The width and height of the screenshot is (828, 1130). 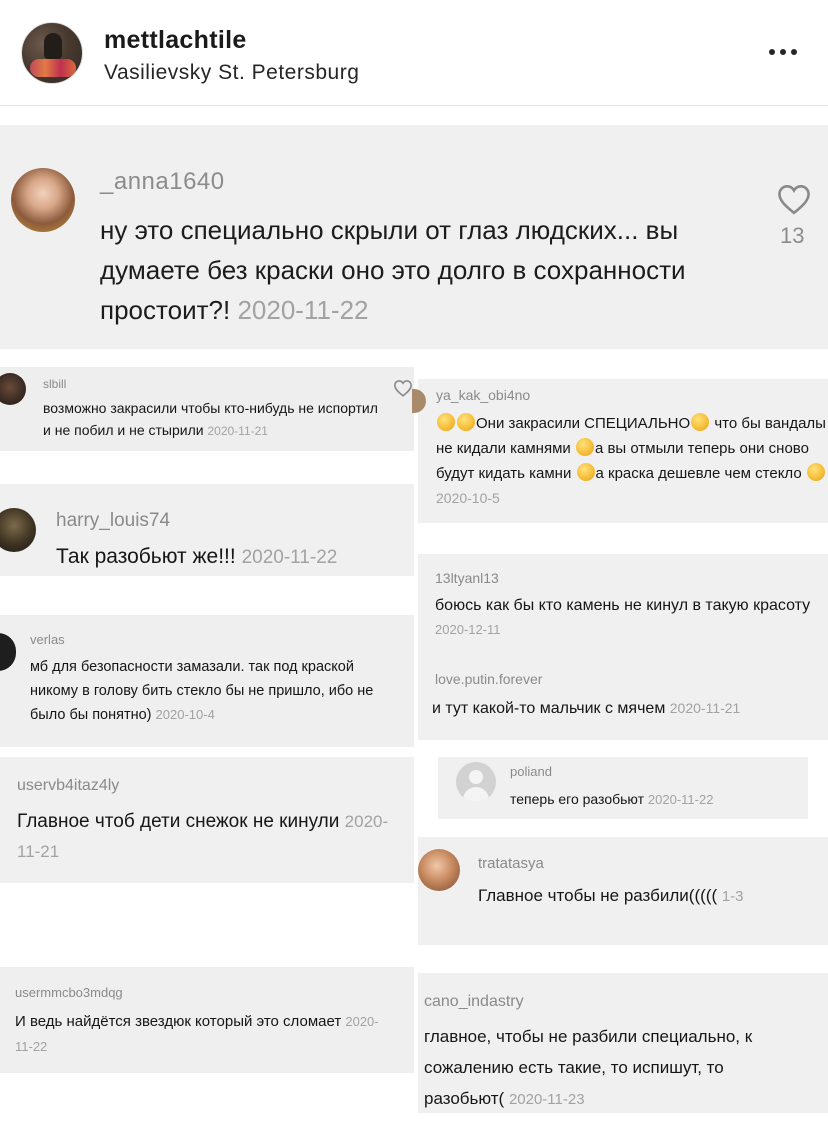 I want to click on comment-username: harry_louis74, so click(x=113, y=520).